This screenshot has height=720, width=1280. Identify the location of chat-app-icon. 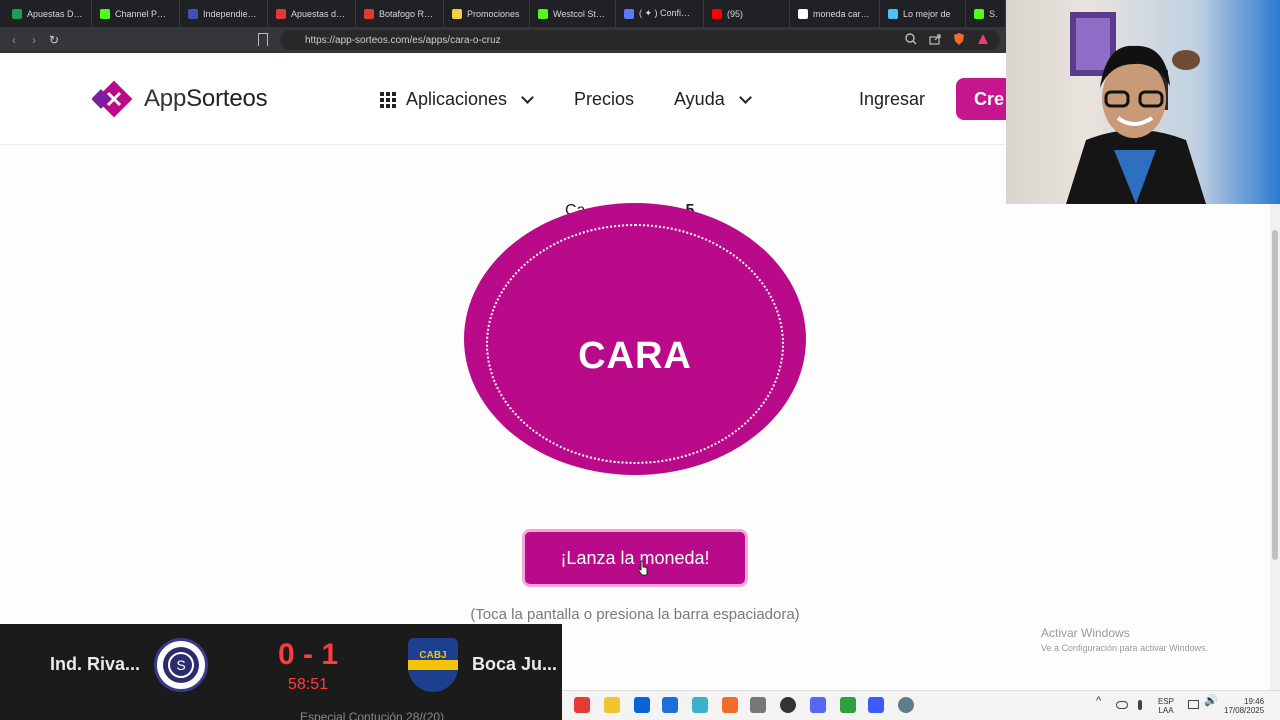
(848, 705).